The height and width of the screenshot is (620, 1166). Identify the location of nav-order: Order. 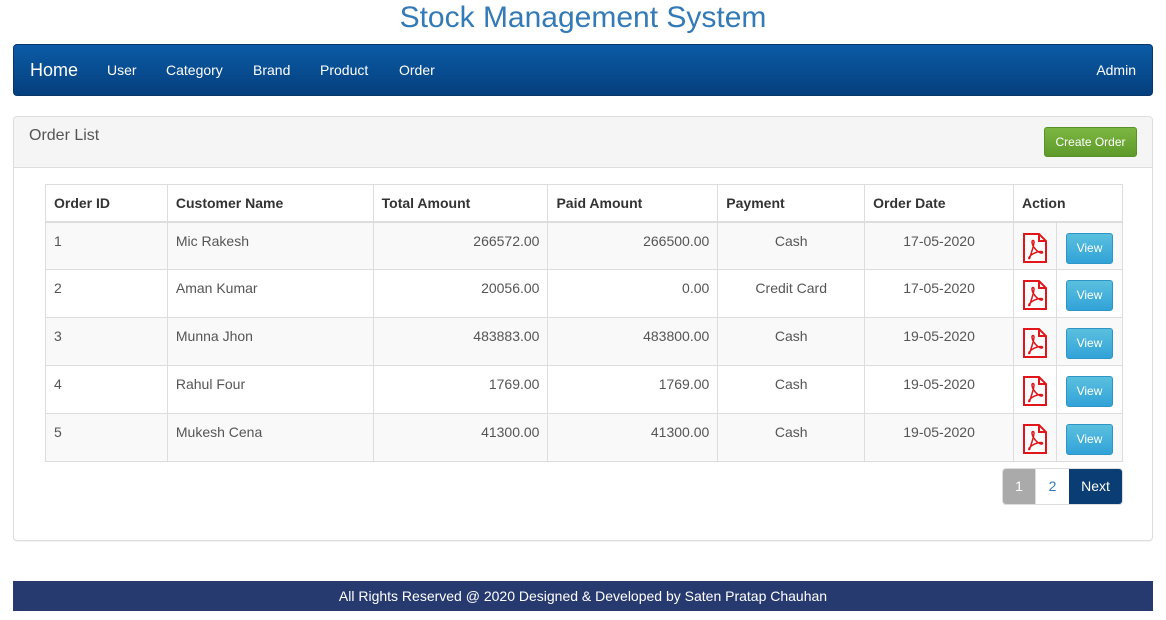
(417, 70).